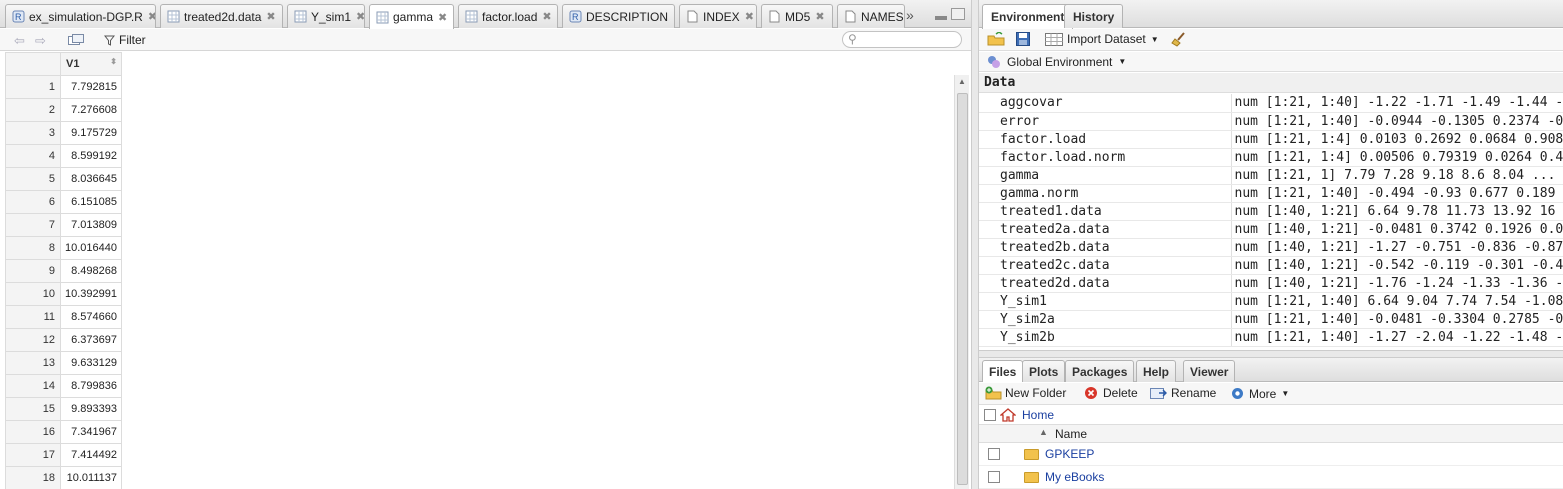 This screenshot has height=489, width=1563. What do you see at coordinates (91, 179) in the screenshot?
I see `cell-value: 8.036645` at bounding box center [91, 179].